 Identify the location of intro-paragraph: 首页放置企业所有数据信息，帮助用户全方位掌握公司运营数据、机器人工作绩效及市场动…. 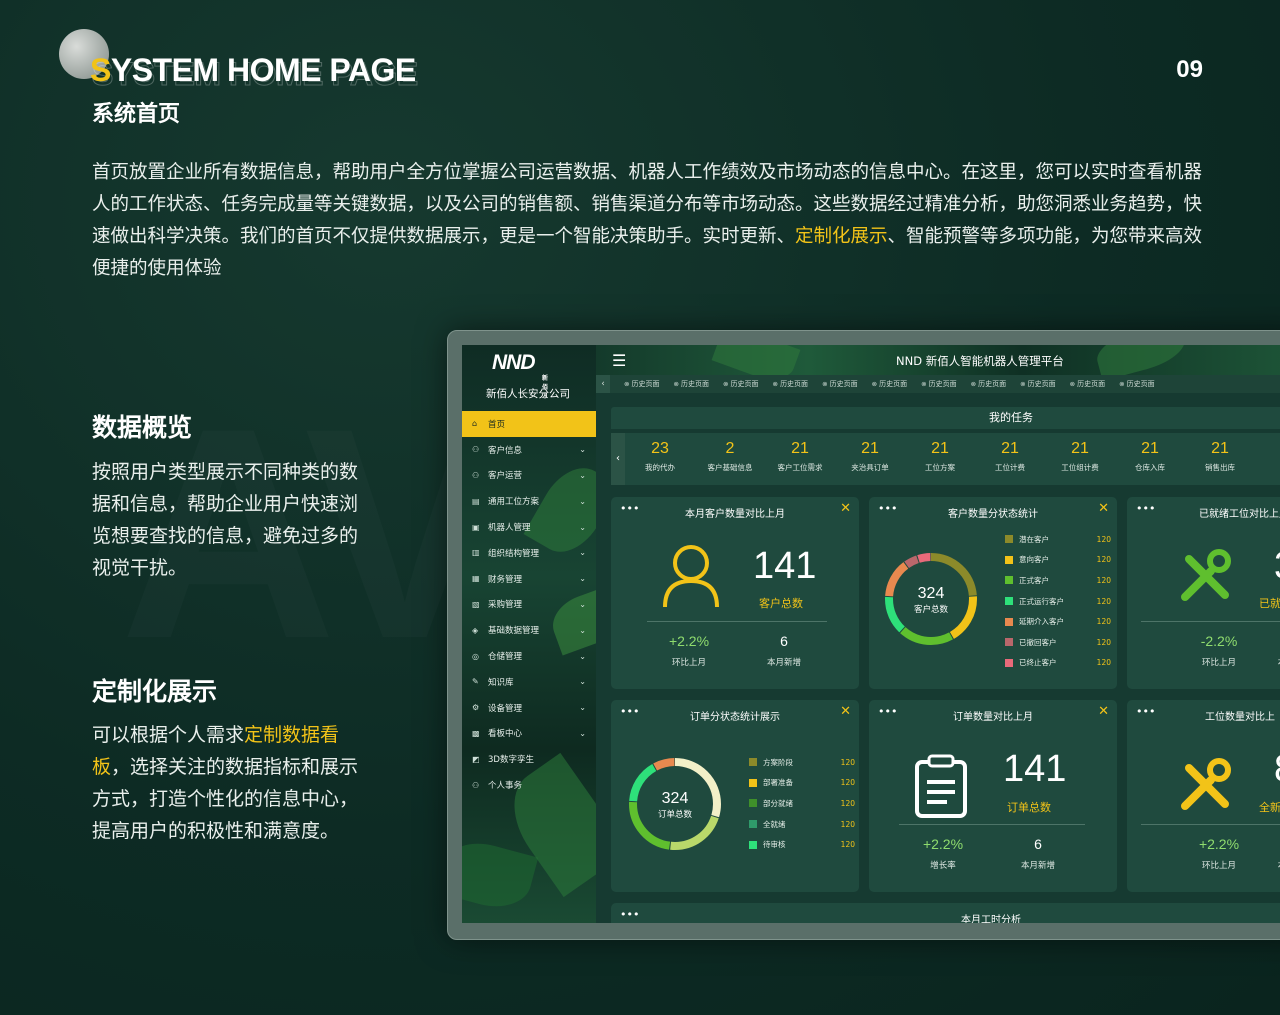
(647, 220).